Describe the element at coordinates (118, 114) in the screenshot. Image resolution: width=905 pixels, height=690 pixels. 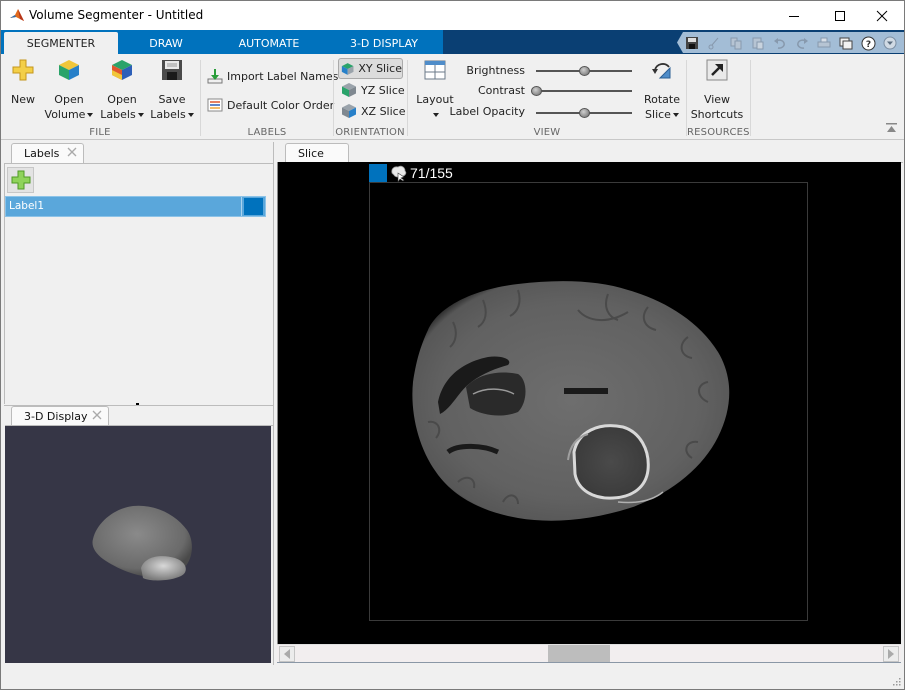
I see `open-labels-line2: Labels` at that location.